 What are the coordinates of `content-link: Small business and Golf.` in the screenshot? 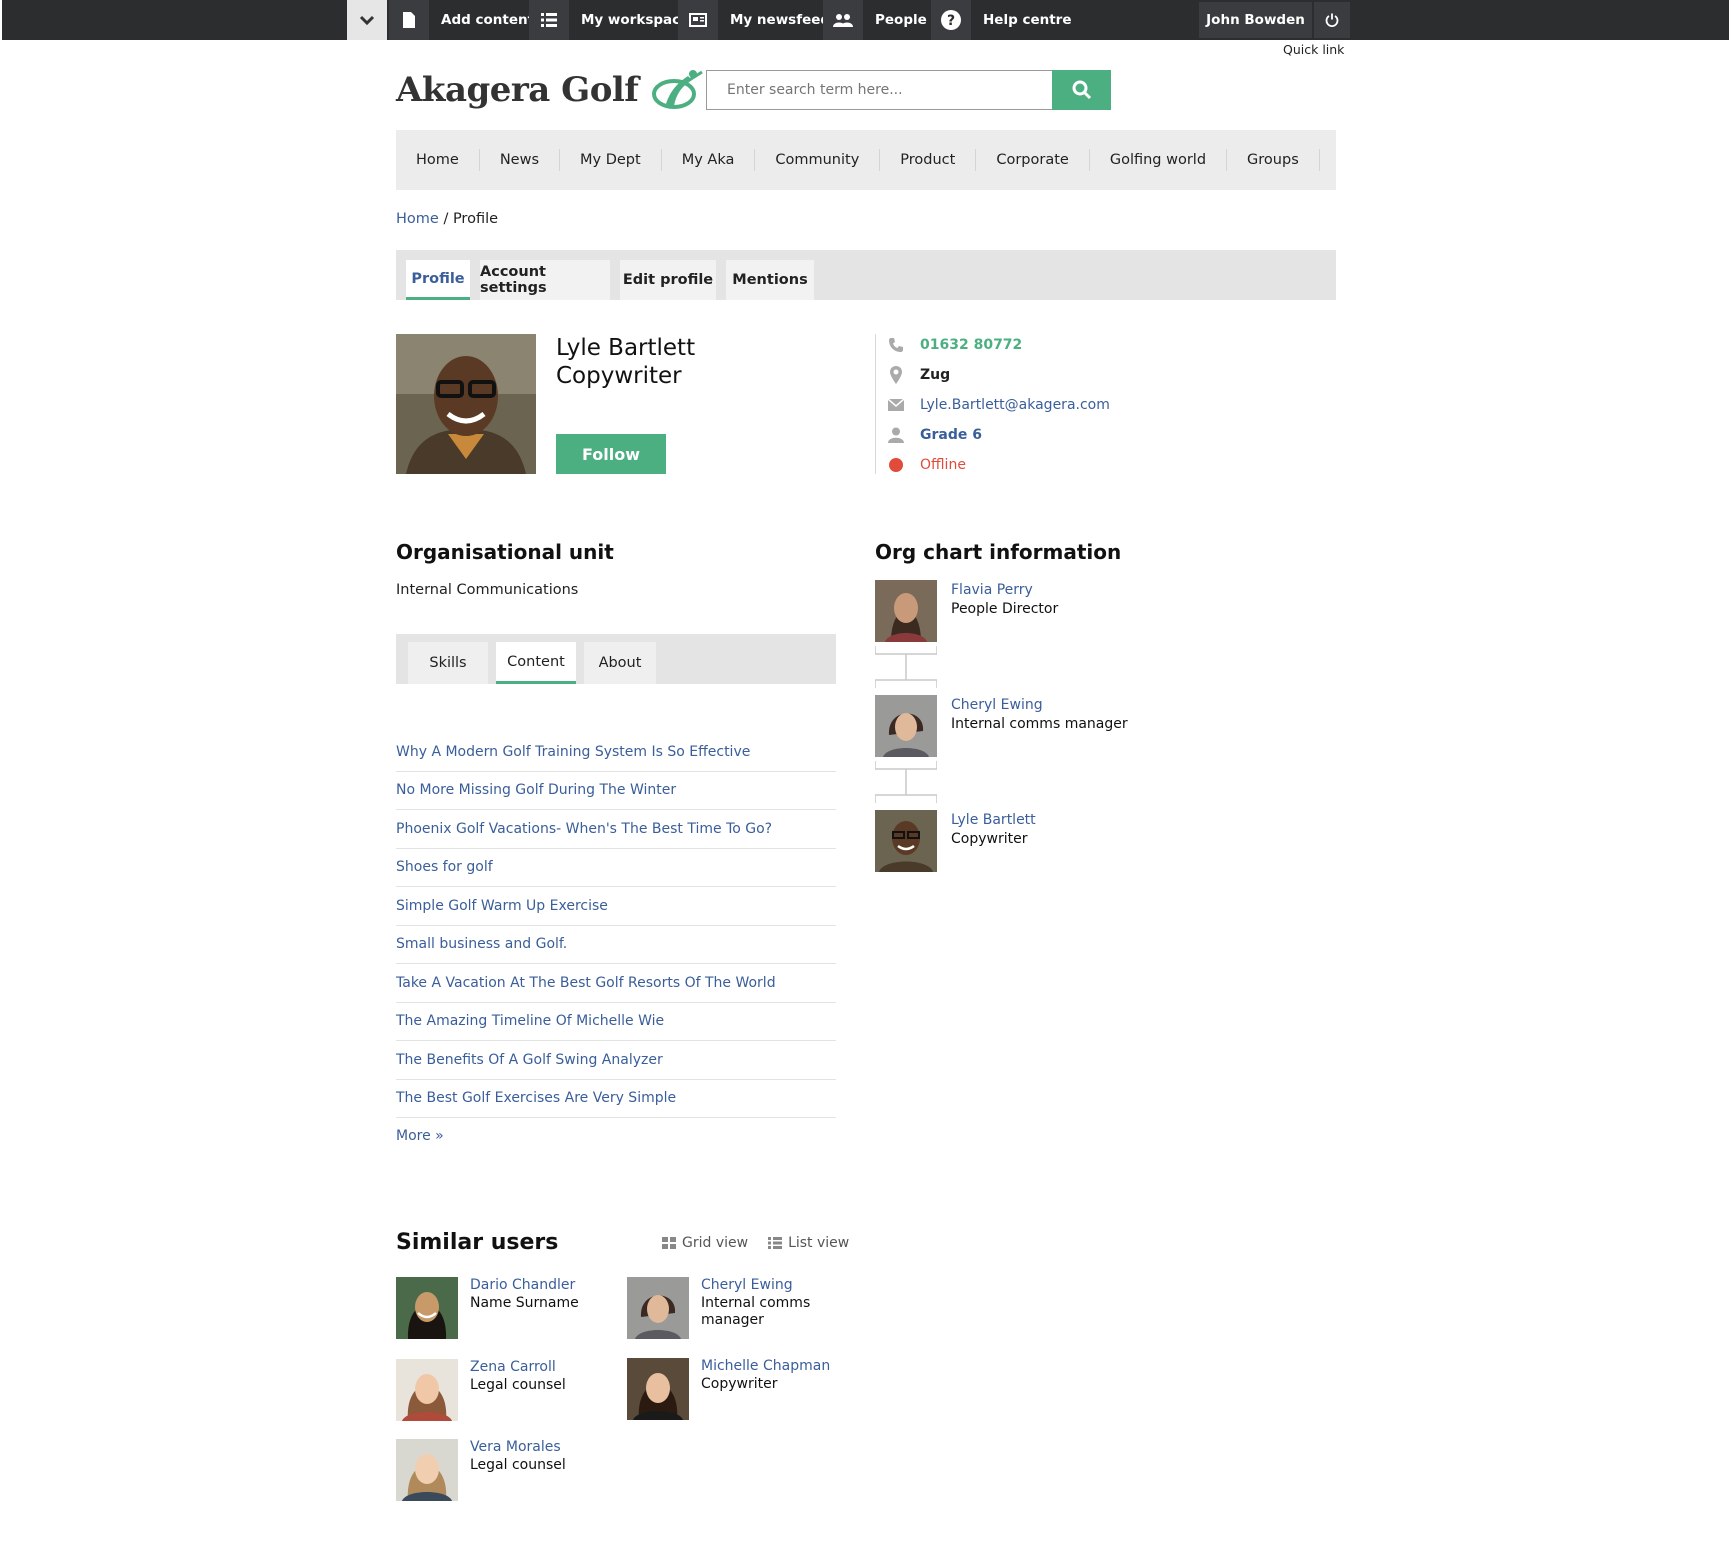 It's located at (481, 944).